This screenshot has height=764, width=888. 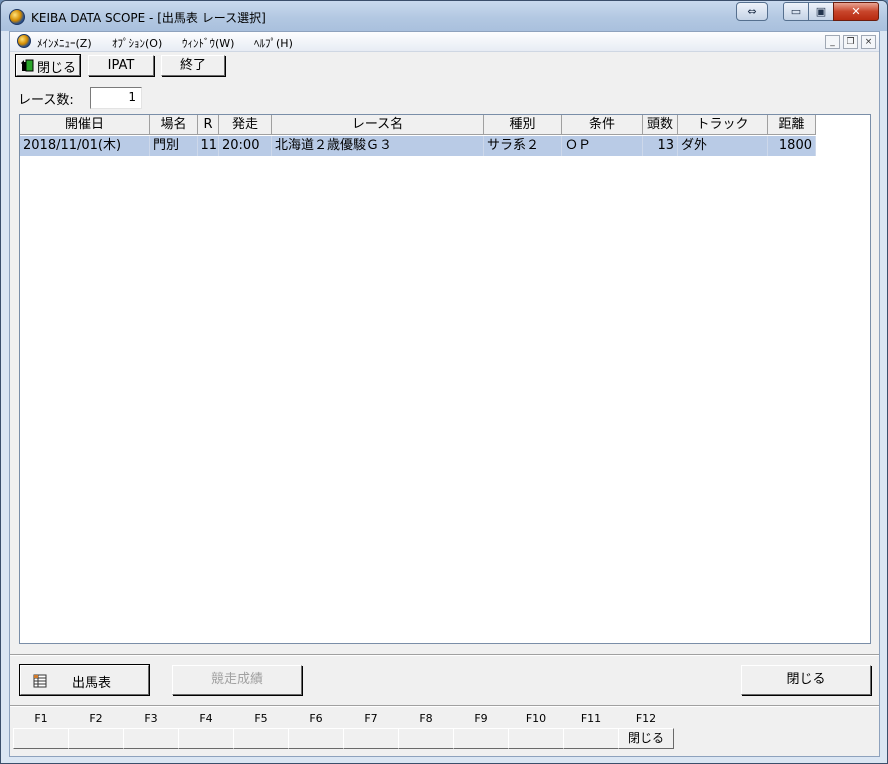 What do you see at coordinates (193, 65) in the screenshot?
I see `exit-button: 終了` at bounding box center [193, 65].